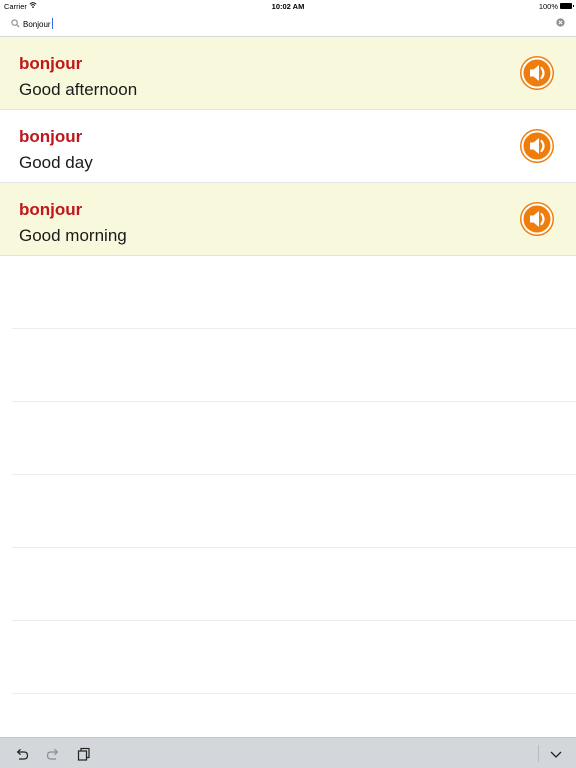 The width and height of the screenshot is (576, 768). Describe the element at coordinates (22, 754) in the screenshot. I see `undo-icon` at that location.